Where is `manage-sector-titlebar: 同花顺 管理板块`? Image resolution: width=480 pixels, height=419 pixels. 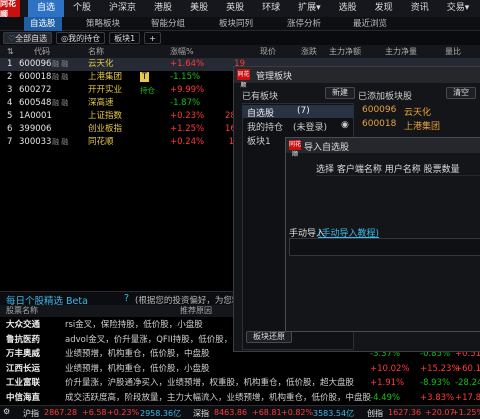 manage-sector-titlebar: 同花顺 管理板块 is located at coordinates (357, 78).